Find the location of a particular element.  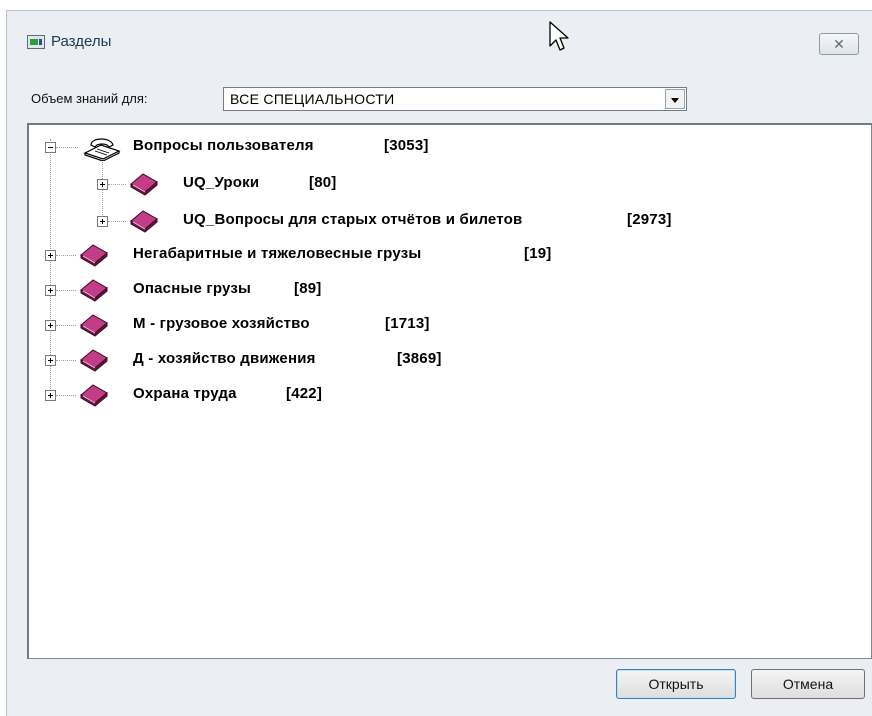

close-button: ✕ is located at coordinates (839, 44).